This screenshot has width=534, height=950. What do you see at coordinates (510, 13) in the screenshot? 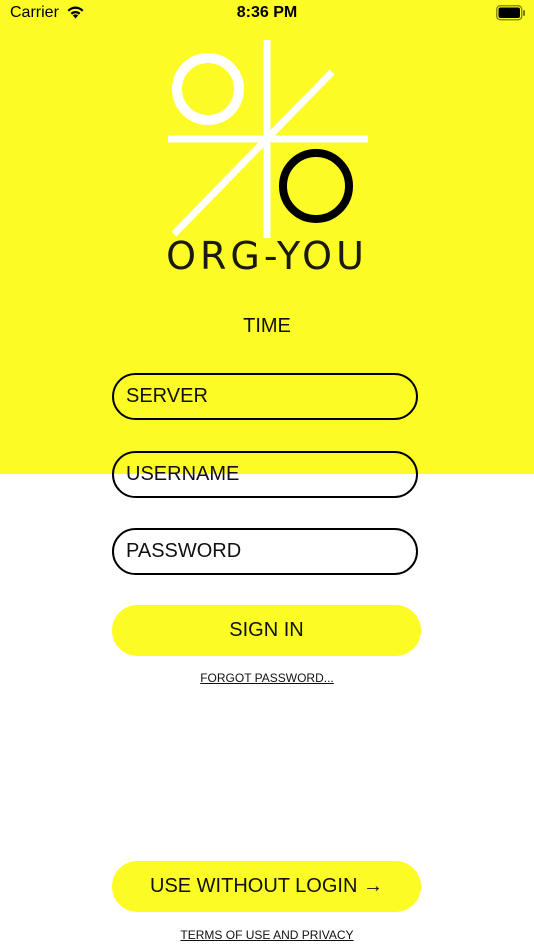
I see `battery-icon` at bounding box center [510, 13].